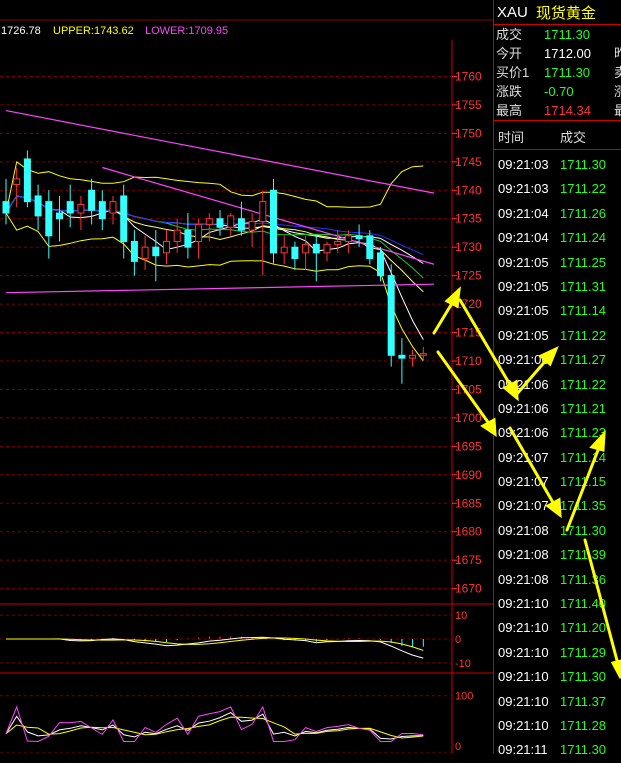 The width and height of the screenshot is (621, 763). What do you see at coordinates (557, 531) in the screenshot?
I see `tick-row: 09:21:08 1711.30` at bounding box center [557, 531].